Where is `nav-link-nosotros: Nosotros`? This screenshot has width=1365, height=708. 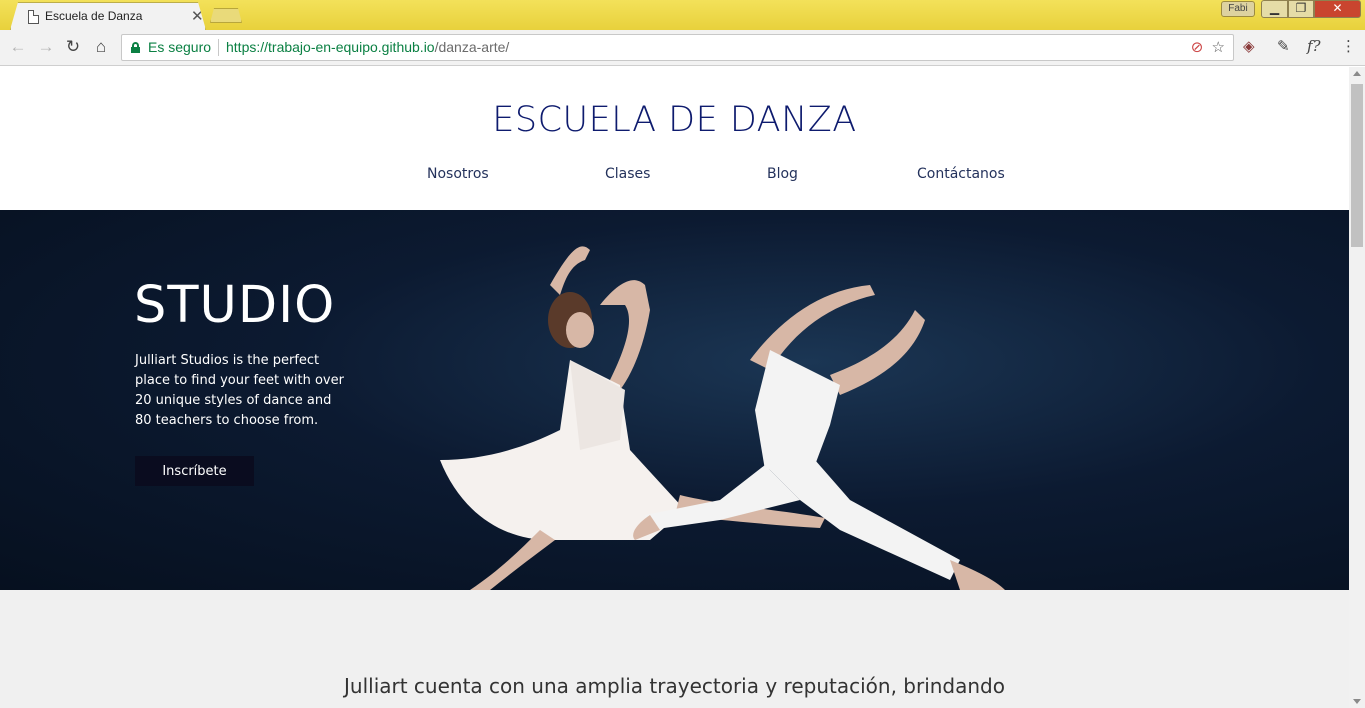 nav-link-nosotros: Nosotros is located at coordinates (458, 174).